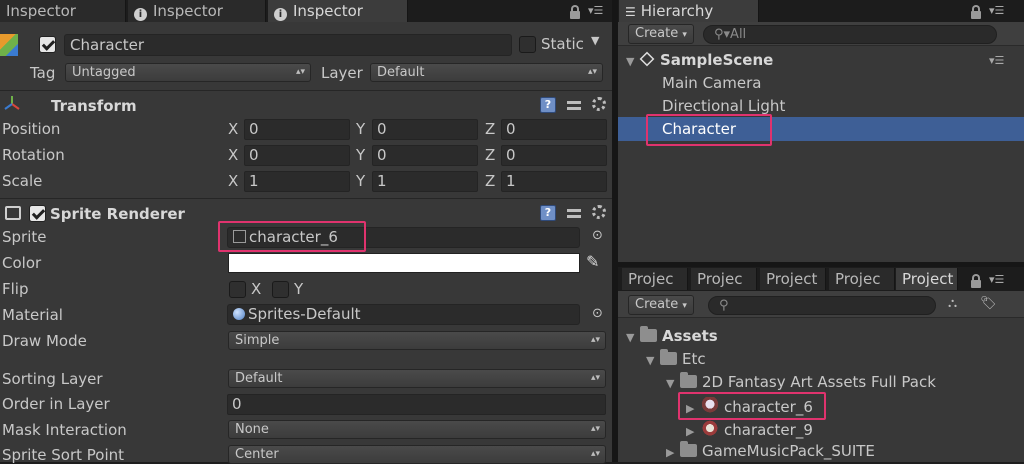 This screenshot has width=1024, height=464. What do you see at coordinates (710, 429) in the screenshot?
I see `sprite-thumbnail-icon` at bounding box center [710, 429].